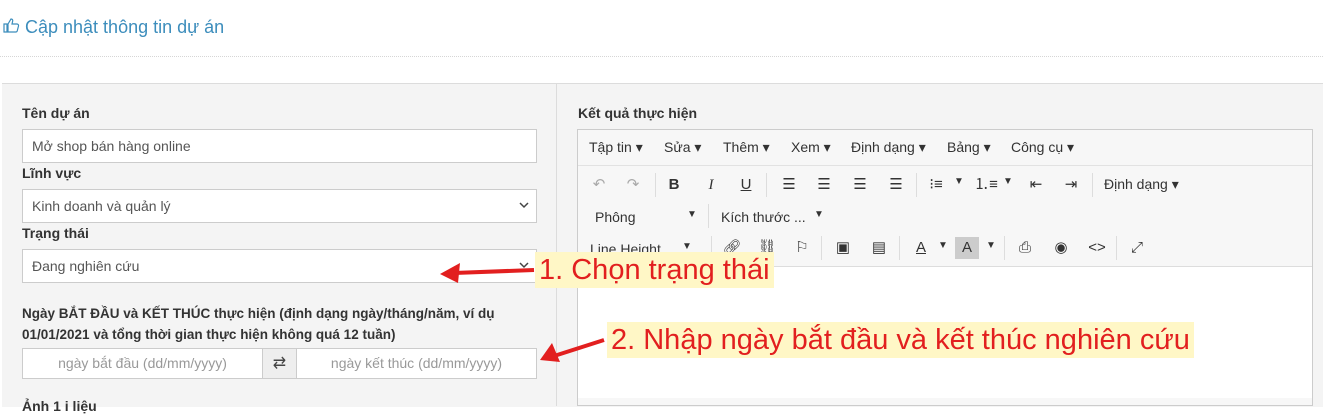 The width and height of the screenshot is (1323, 414). Describe the element at coordinates (279, 146) in the screenshot. I see `project-name-input: Mở shop bán hàng online` at that location.